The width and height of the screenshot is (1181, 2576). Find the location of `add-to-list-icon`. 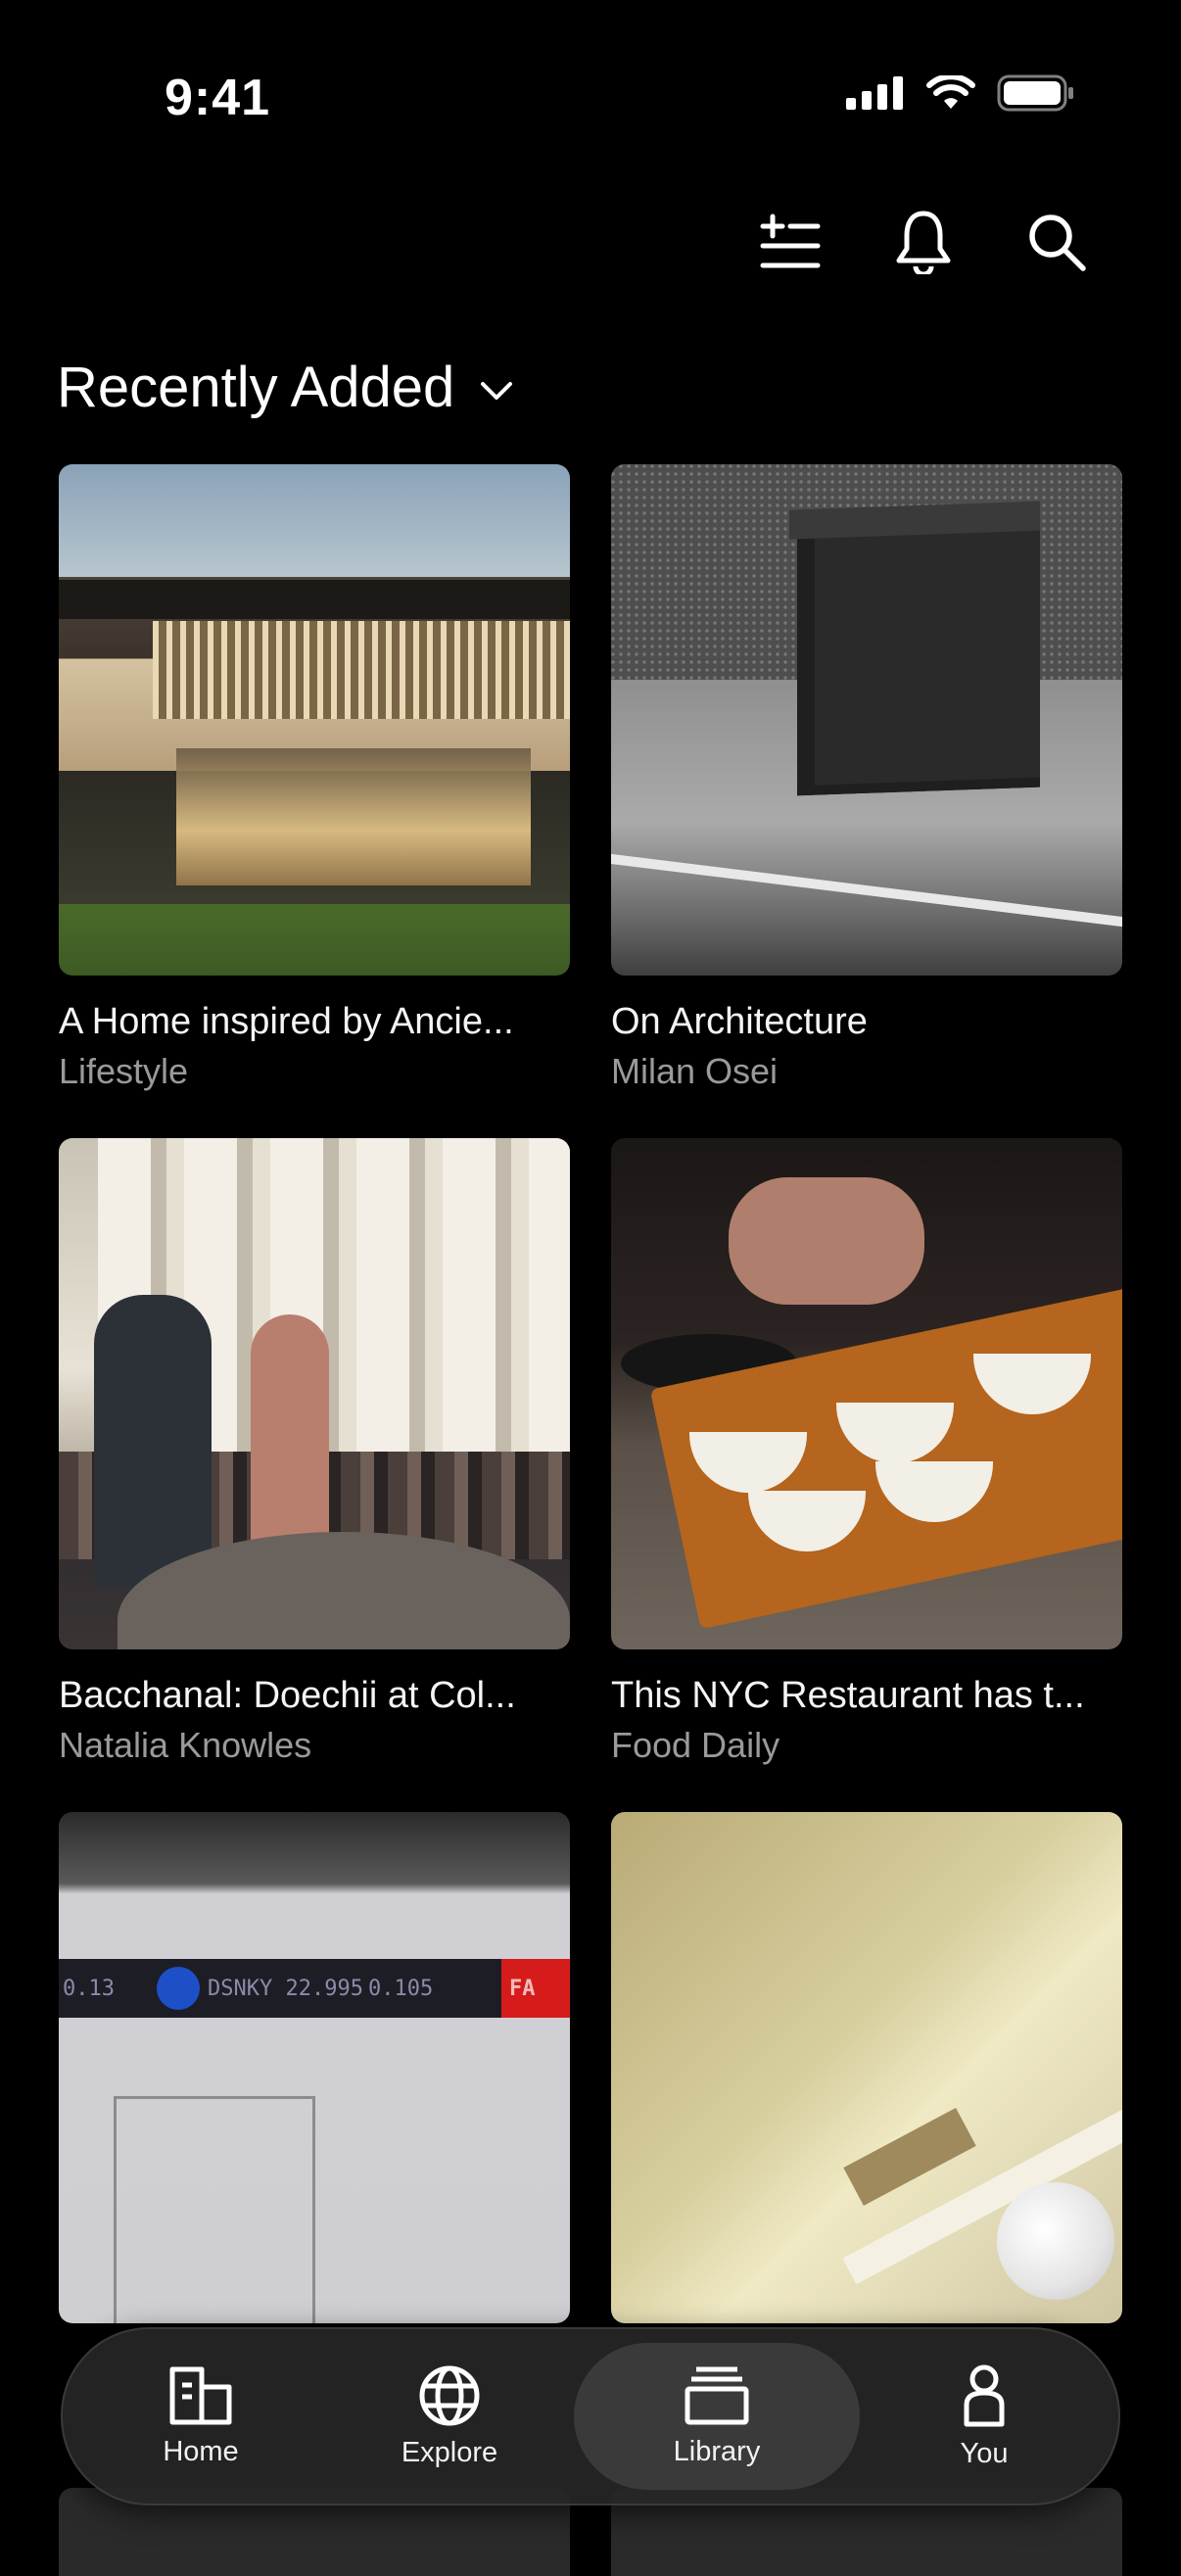

add-to-list-icon is located at coordinates (791, 241).